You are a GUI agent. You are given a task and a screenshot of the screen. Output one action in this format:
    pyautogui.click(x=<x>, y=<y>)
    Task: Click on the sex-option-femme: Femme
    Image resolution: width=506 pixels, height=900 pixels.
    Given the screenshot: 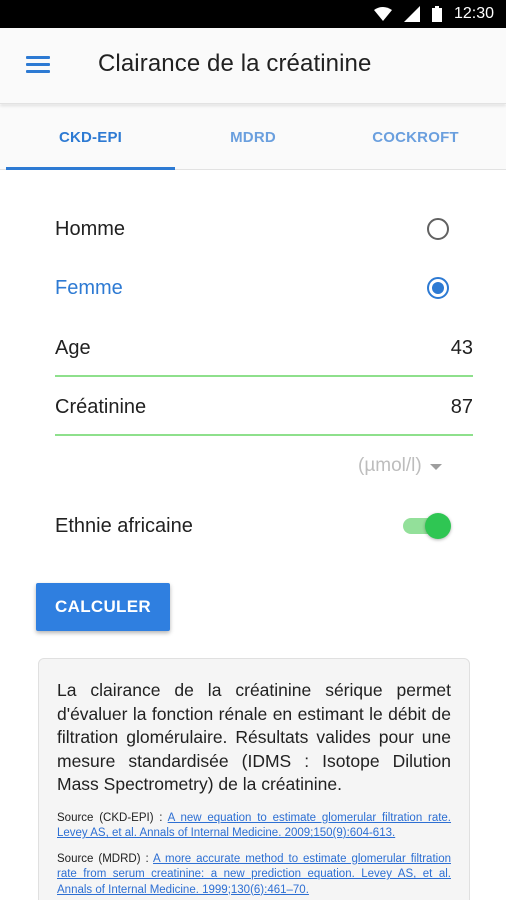 What is the action you would take?
    pyautogui.click(x=264, y=288)
    